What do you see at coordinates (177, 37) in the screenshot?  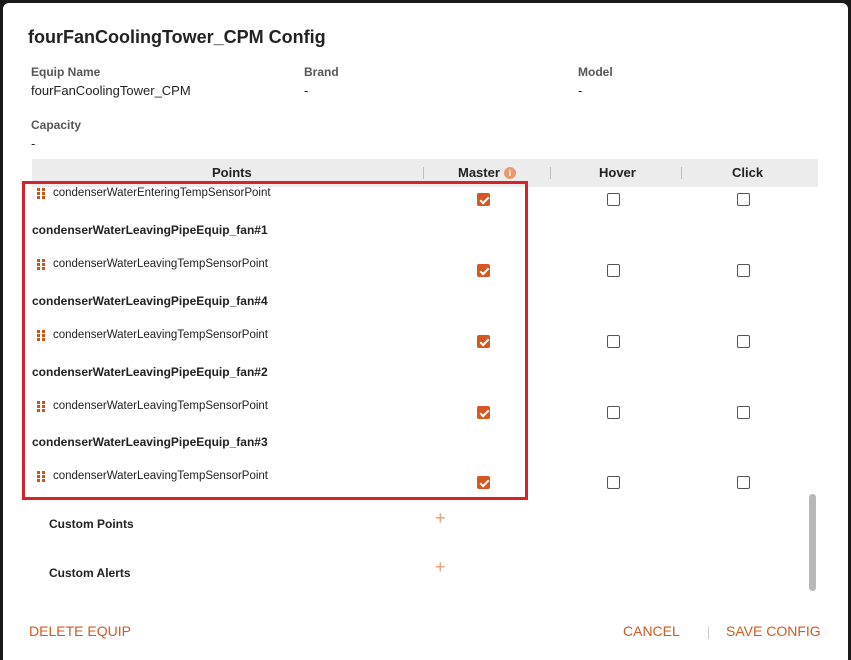 I see `dialog-title: fourFanCoolingTower_CPM Config` at bounding box center [177, 37].